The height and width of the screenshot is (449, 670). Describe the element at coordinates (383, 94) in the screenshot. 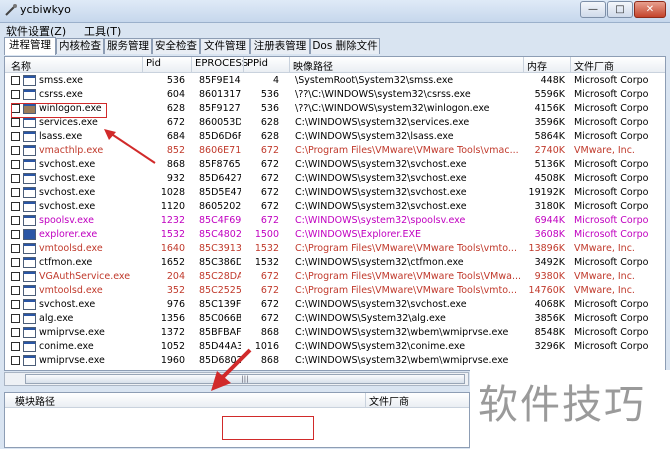

I see `cell-path: \??\C:\WINDOWS\system32\csrss.exe` at that location.